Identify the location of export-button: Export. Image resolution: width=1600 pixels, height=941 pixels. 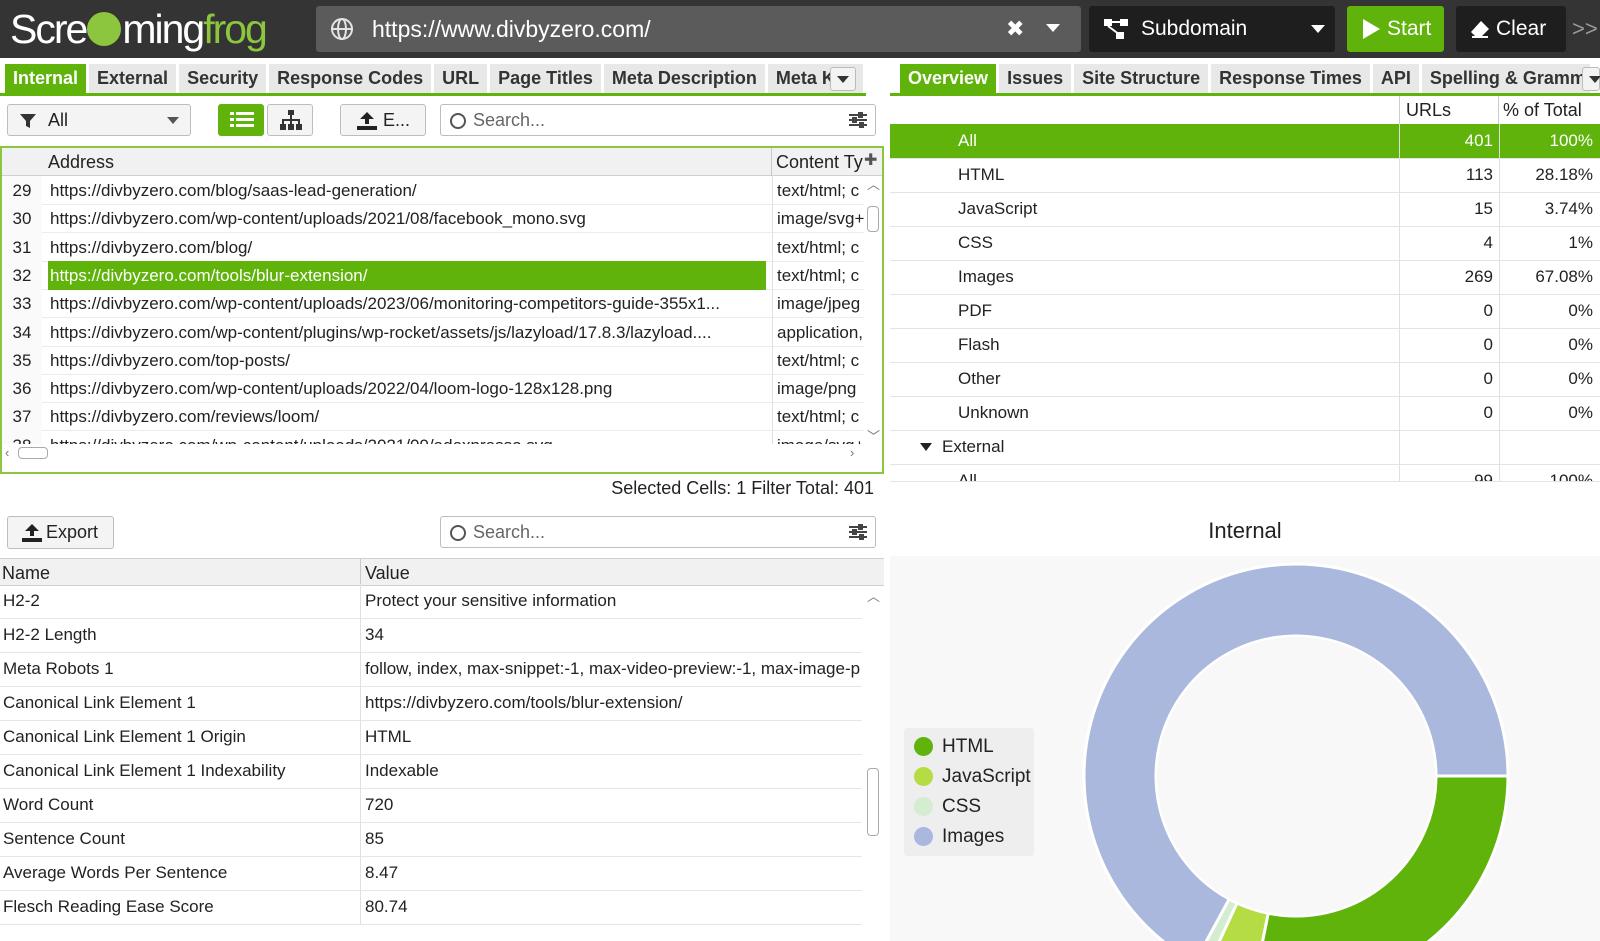
(60, 532).